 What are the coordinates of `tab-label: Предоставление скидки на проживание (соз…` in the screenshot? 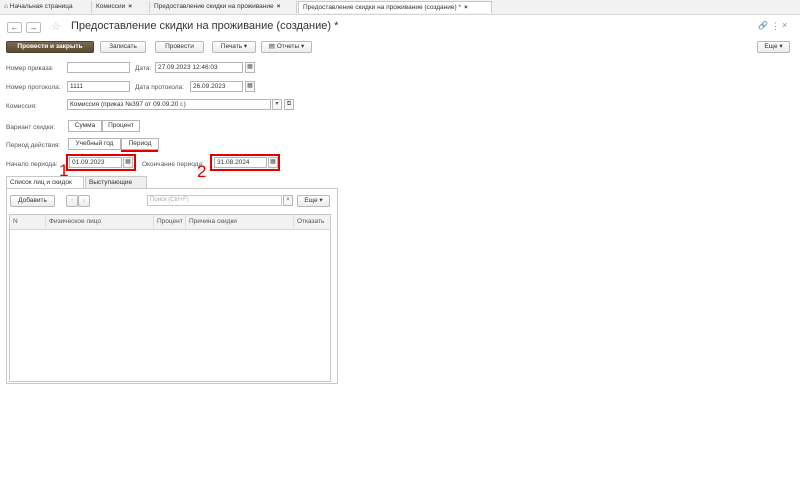 It's located at (382, 7).